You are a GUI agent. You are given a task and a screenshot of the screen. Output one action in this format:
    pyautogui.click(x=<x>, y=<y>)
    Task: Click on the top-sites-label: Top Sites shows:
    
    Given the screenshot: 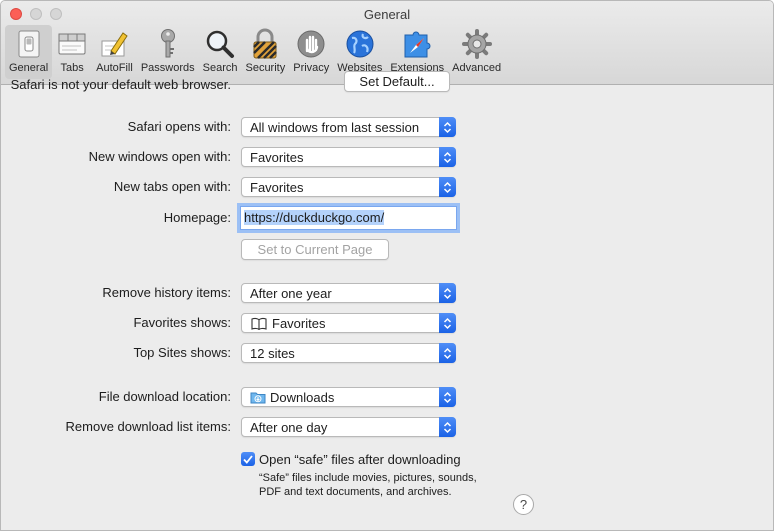 What is the action you would take?
    pyautogui.click(x=182, y=352)
    